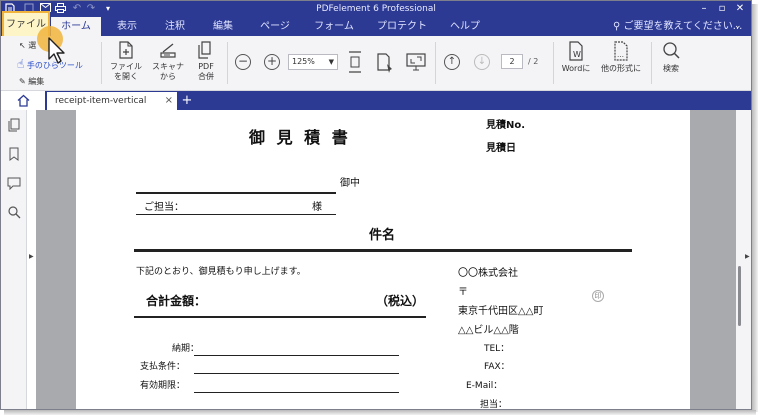 This screenshot has width=760, height=416. What do you see at coordinates (186, 349) in the screenshot?
I see `delivery-label: 納期：` at bounding box center [186, 349].